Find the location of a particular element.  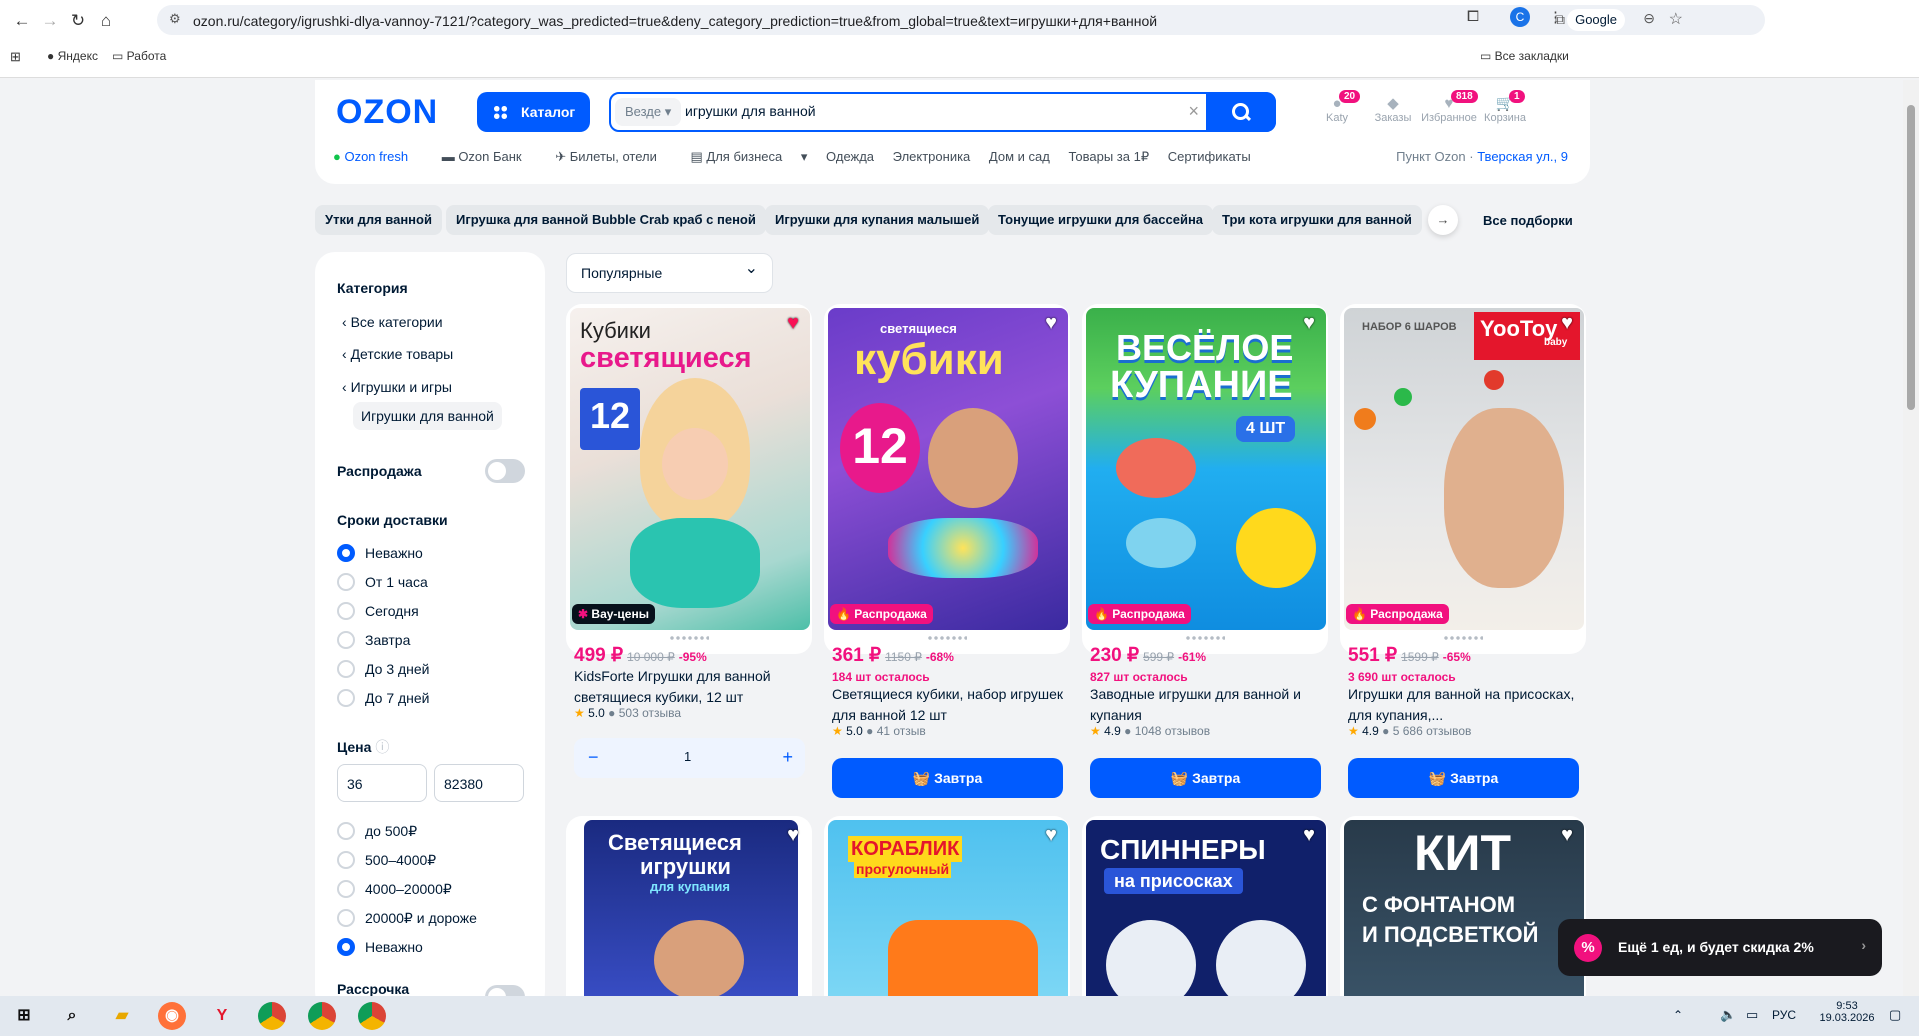

chip-sinking-toys: Тонущие игрушки для бассейна is located at coordinates (1101, 220).